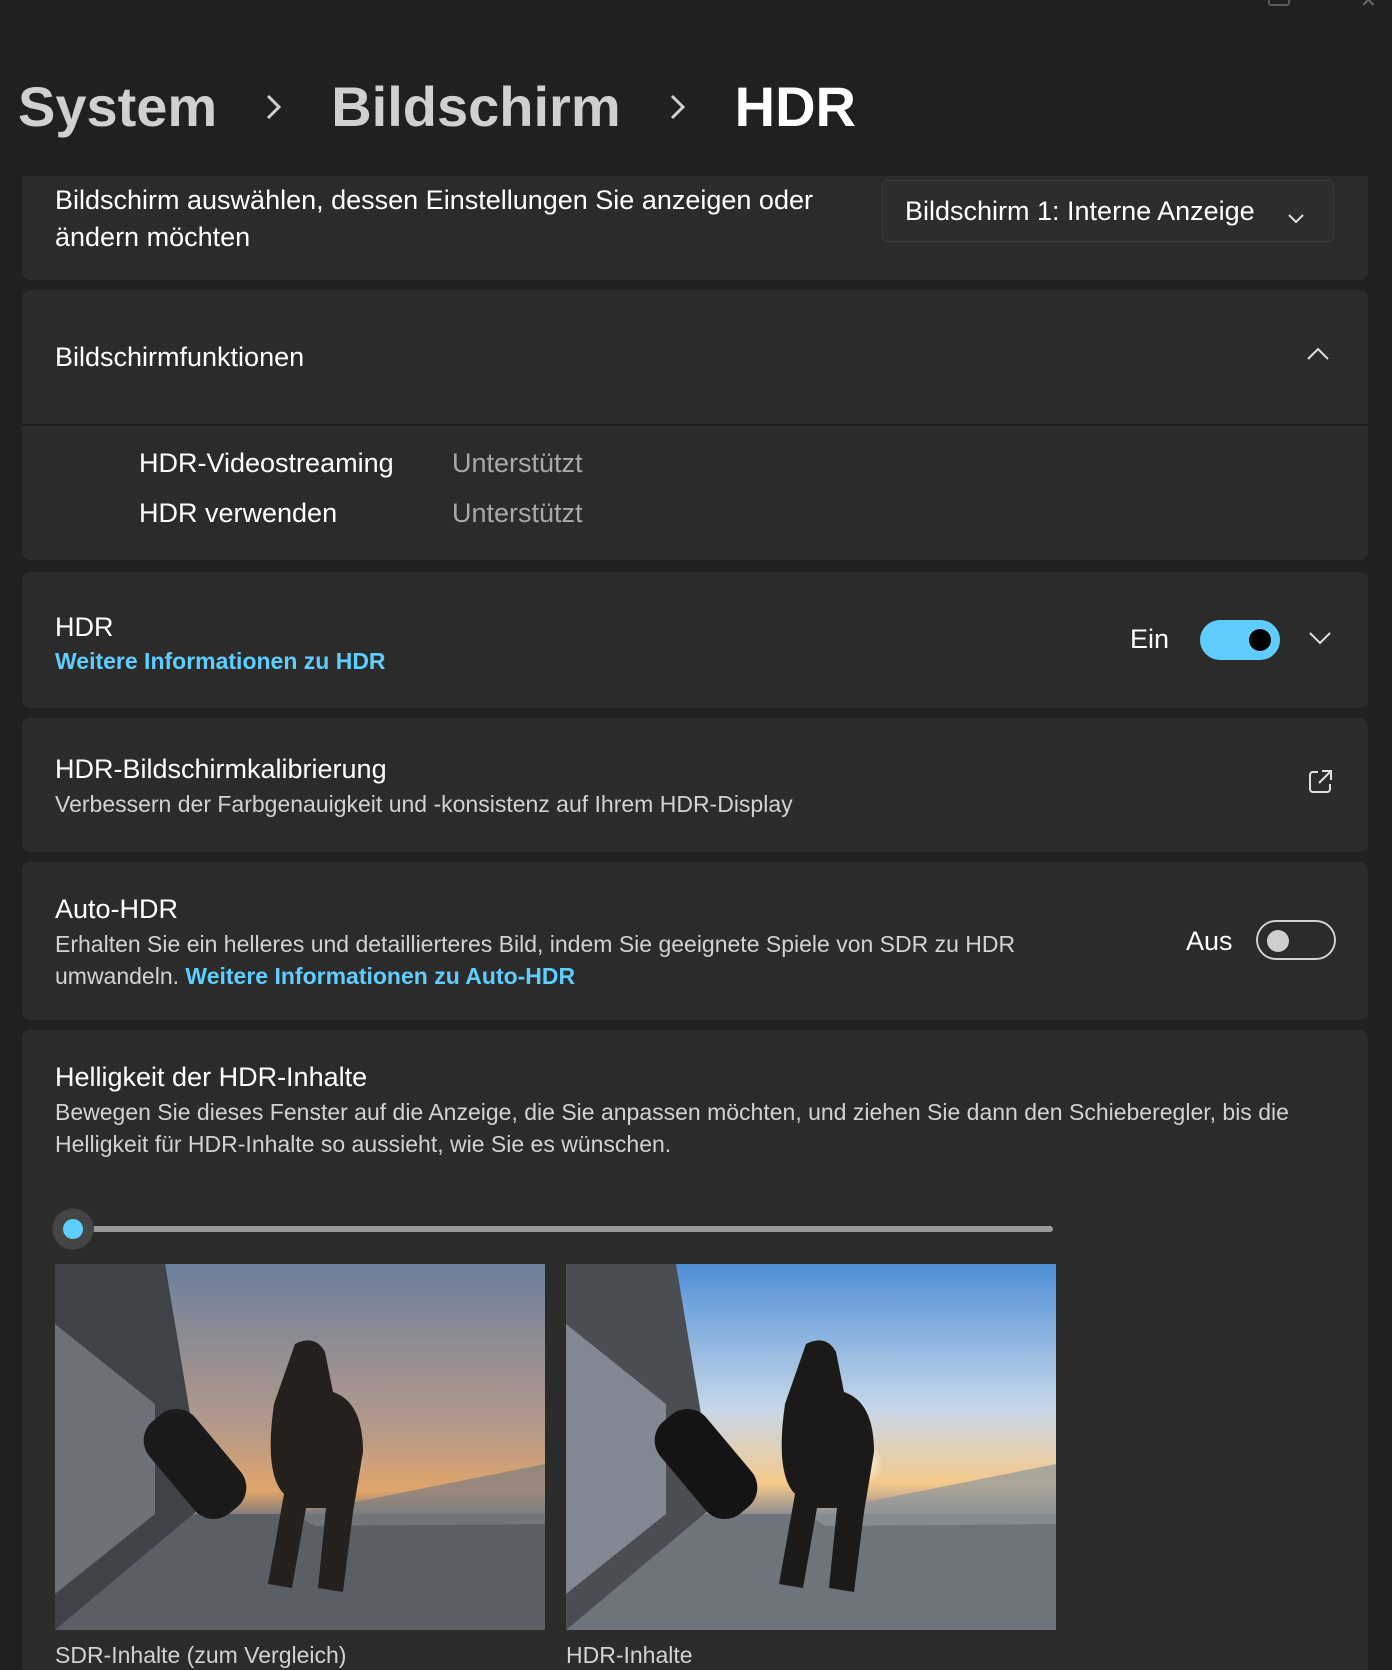  Describe the element at coordinates (475, 106) in the screenshot. I see `breadcrumb-bildschirm: Bildschirm` at that location.